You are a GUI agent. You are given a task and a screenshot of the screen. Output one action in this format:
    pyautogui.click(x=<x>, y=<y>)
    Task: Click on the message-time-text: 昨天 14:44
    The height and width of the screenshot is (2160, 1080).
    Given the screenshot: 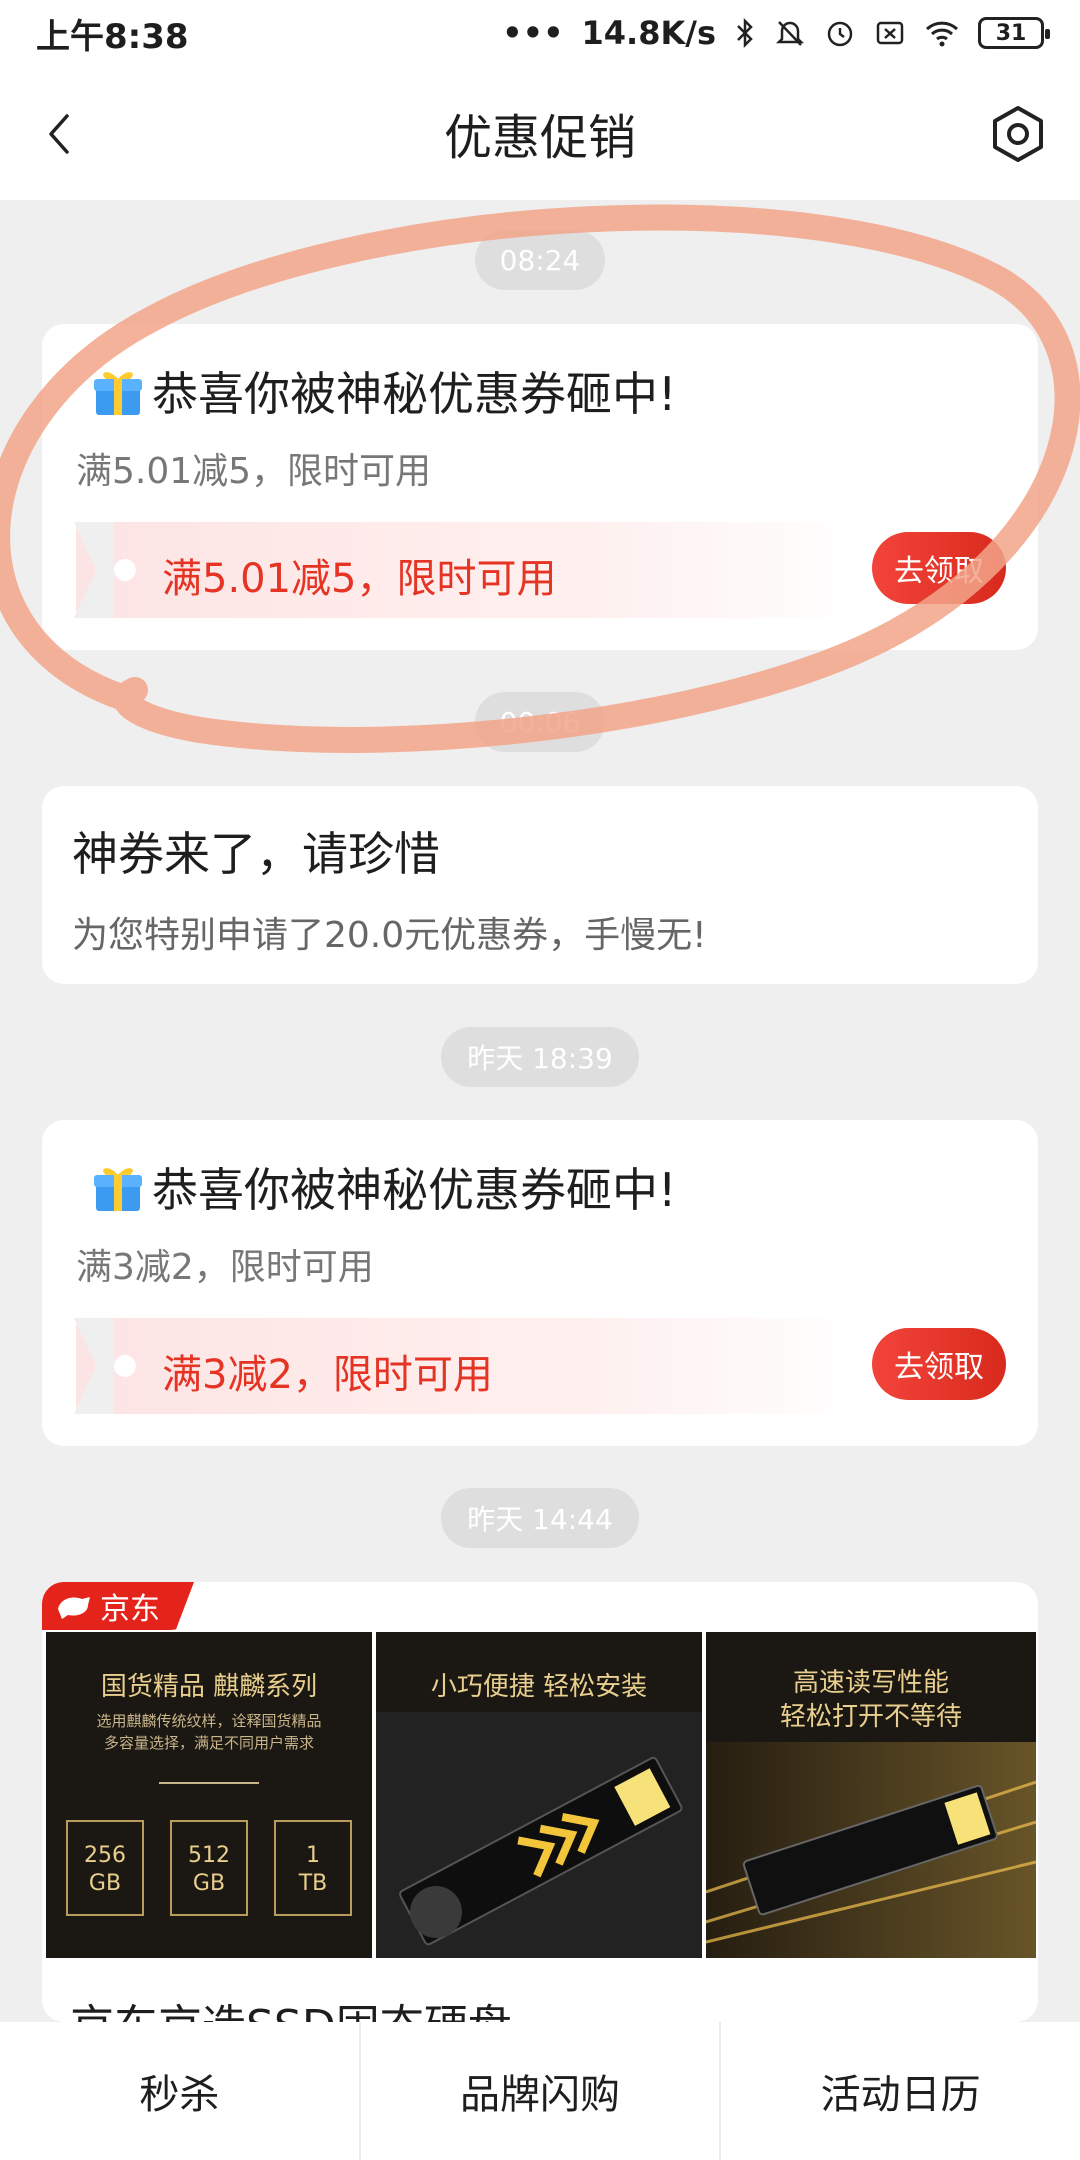 What is the action you would take?
    pyautogui.click(x=540, y=1519)
    